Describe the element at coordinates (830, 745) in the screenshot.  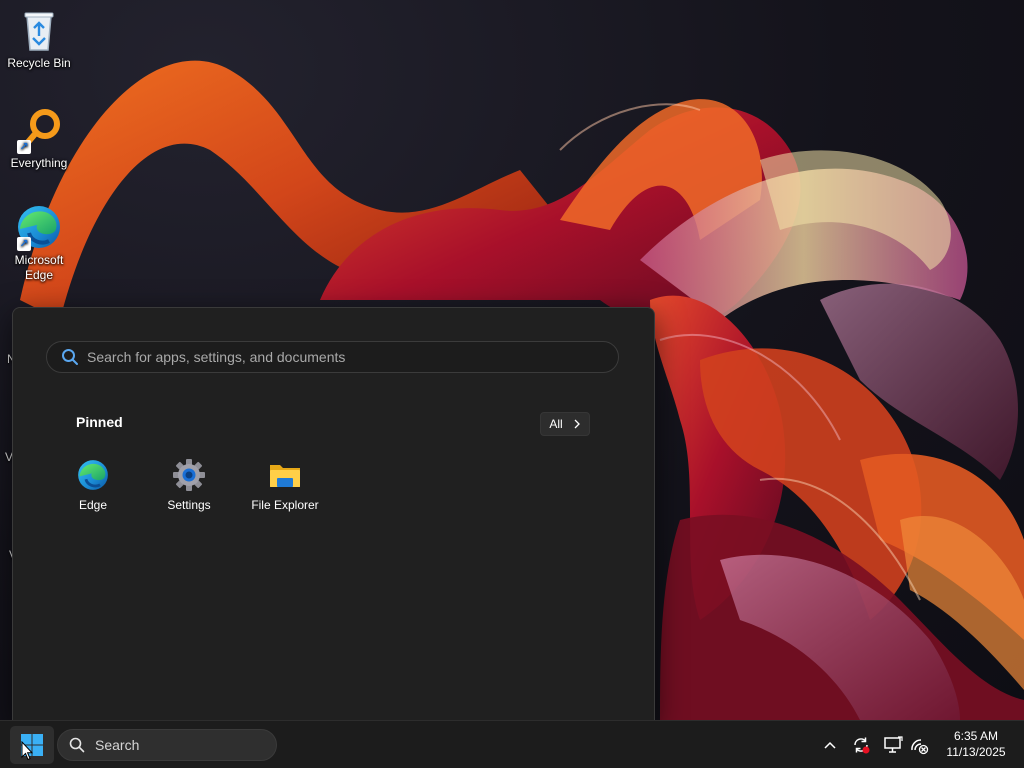
I see `chevron-up-icon` at that location.